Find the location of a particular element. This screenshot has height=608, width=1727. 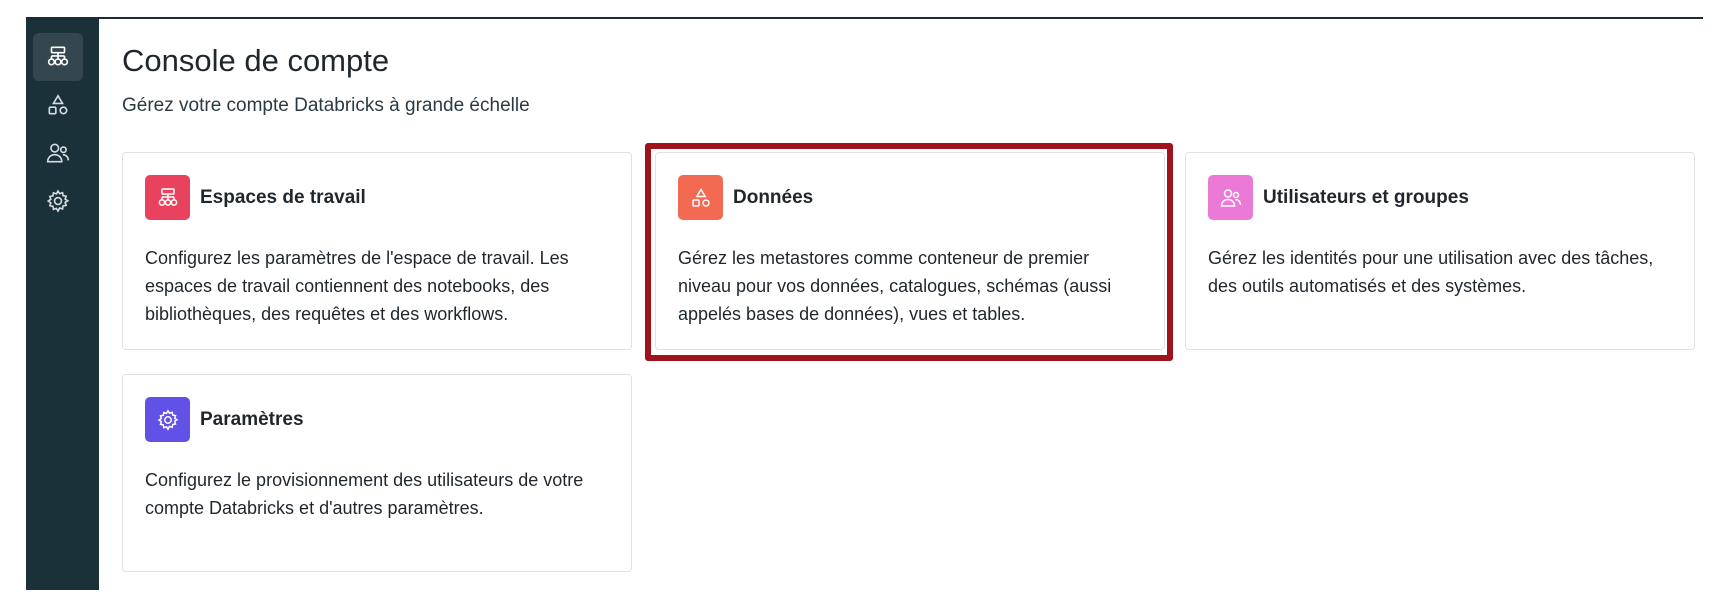

card-header: Espaces de travail is located at coordinates (377, 197).